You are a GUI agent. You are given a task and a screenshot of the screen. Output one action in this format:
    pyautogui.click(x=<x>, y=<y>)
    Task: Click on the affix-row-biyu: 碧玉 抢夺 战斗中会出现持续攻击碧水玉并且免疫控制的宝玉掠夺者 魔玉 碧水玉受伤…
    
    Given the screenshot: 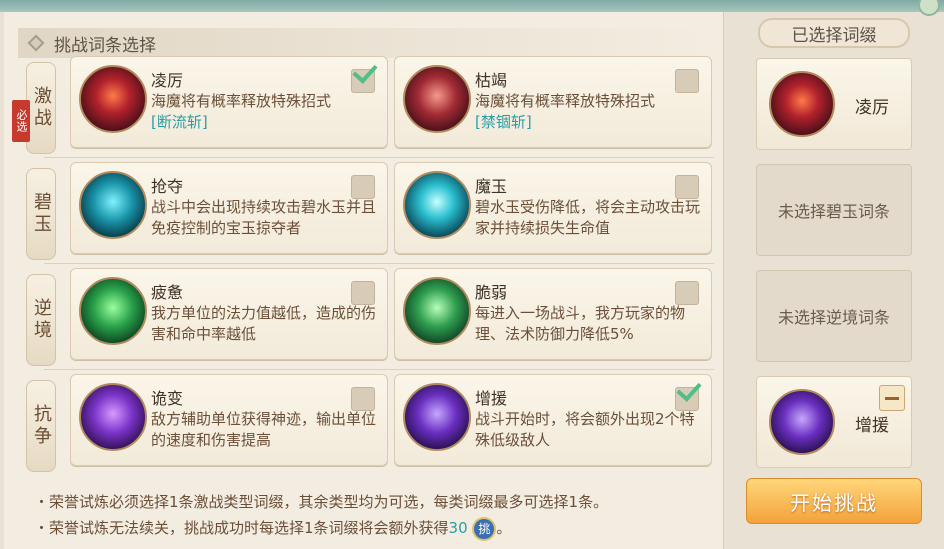 What is the action you would take?
    pyautogui.click(x=370, y=214)
    